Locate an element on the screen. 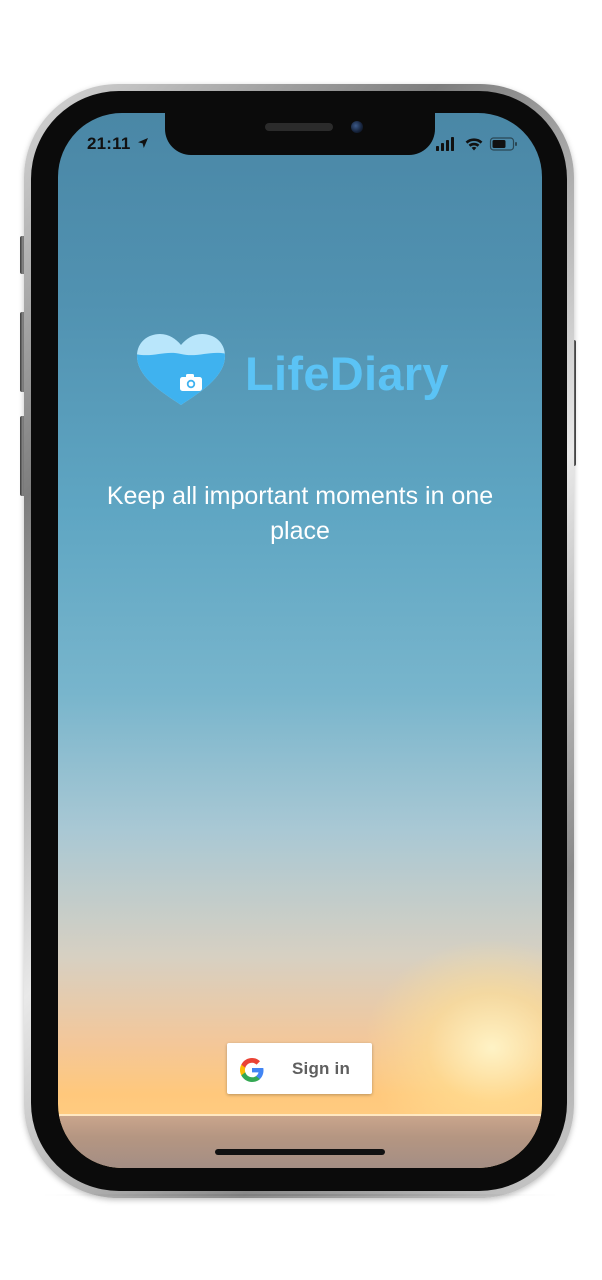 The image size is (602, 1280). status-icons is located at coordinates (476, 144).